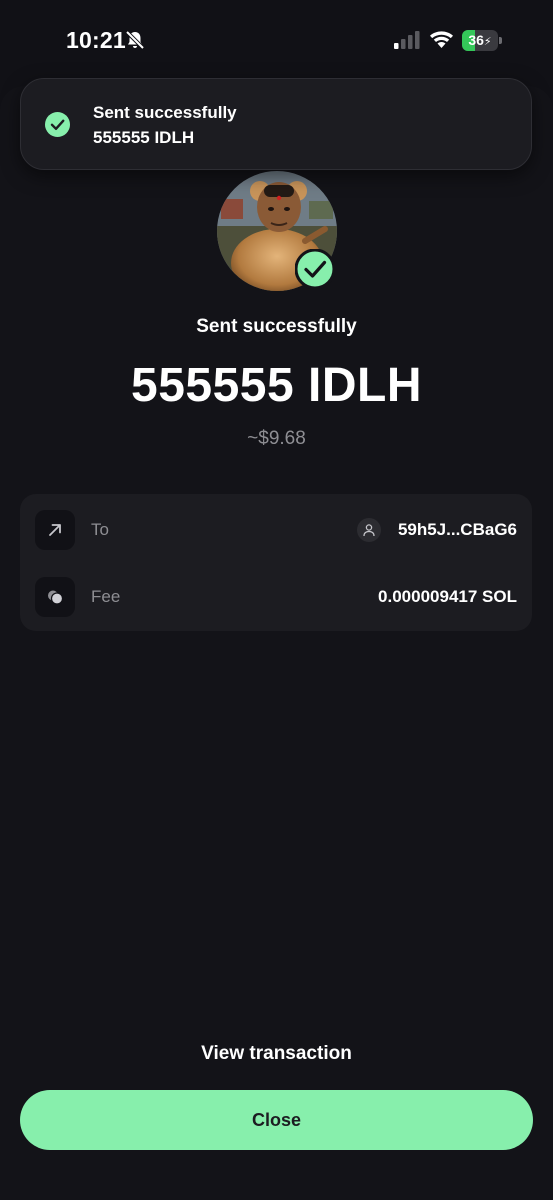  Describe the element at coordinates (315, 269) in the screenshot. I see `check-badge-icon` at that location.